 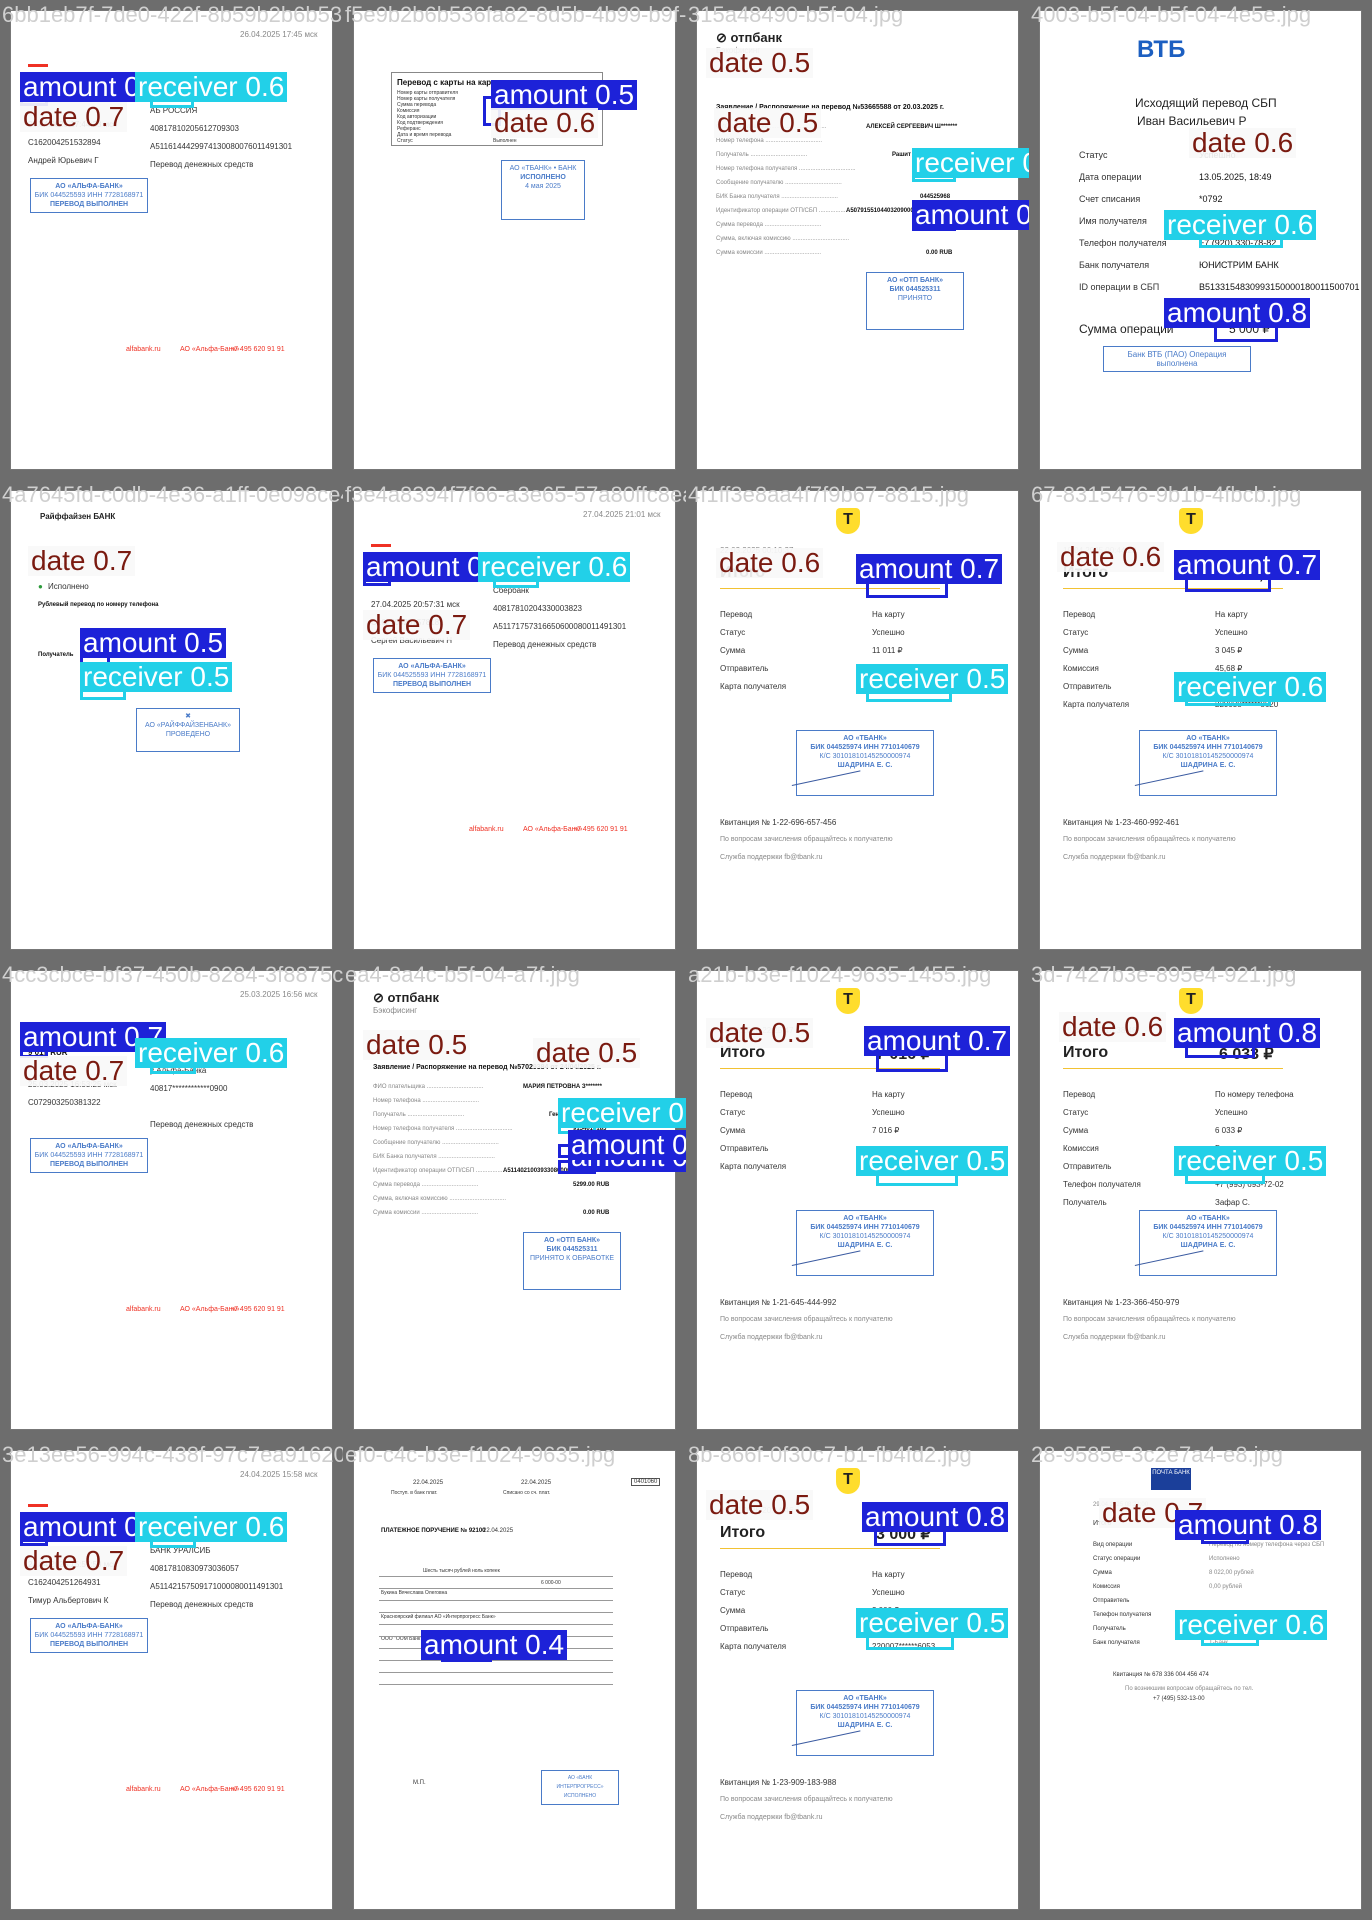 What do you see at coordinates (1171, 1479) in the screenshot?
I see `pochta-logo-icon: ПОЧТА БАНК` at bounding box center [1171, 1479].